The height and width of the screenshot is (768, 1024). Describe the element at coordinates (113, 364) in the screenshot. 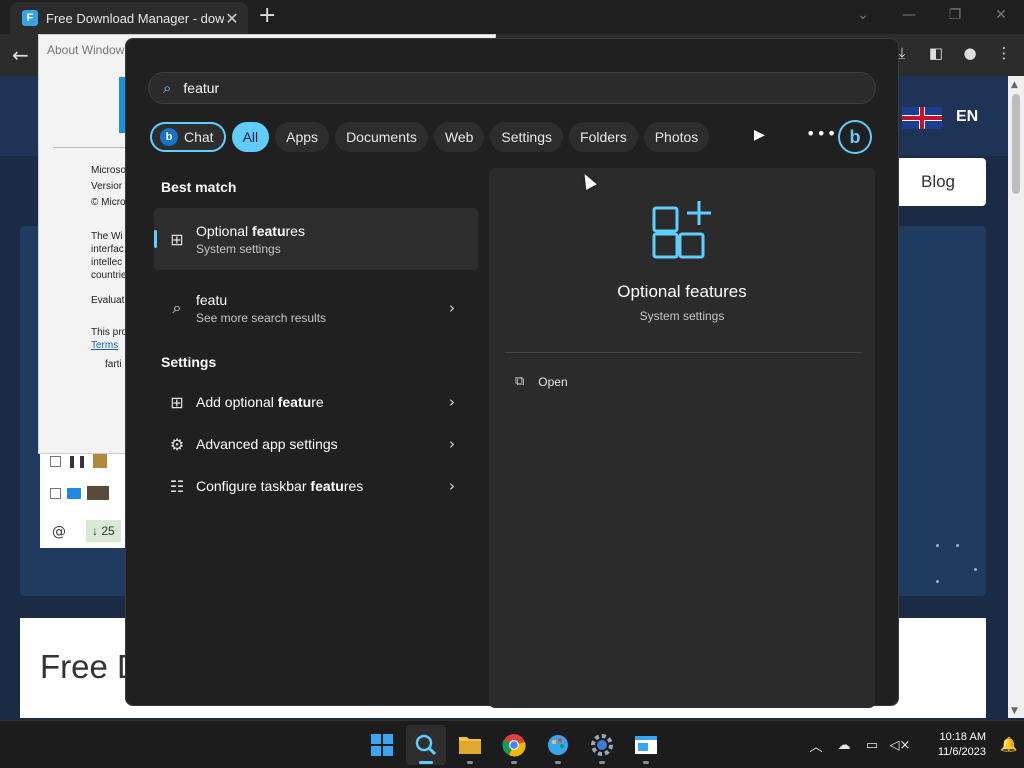

I see `about-line: farti` at that location.